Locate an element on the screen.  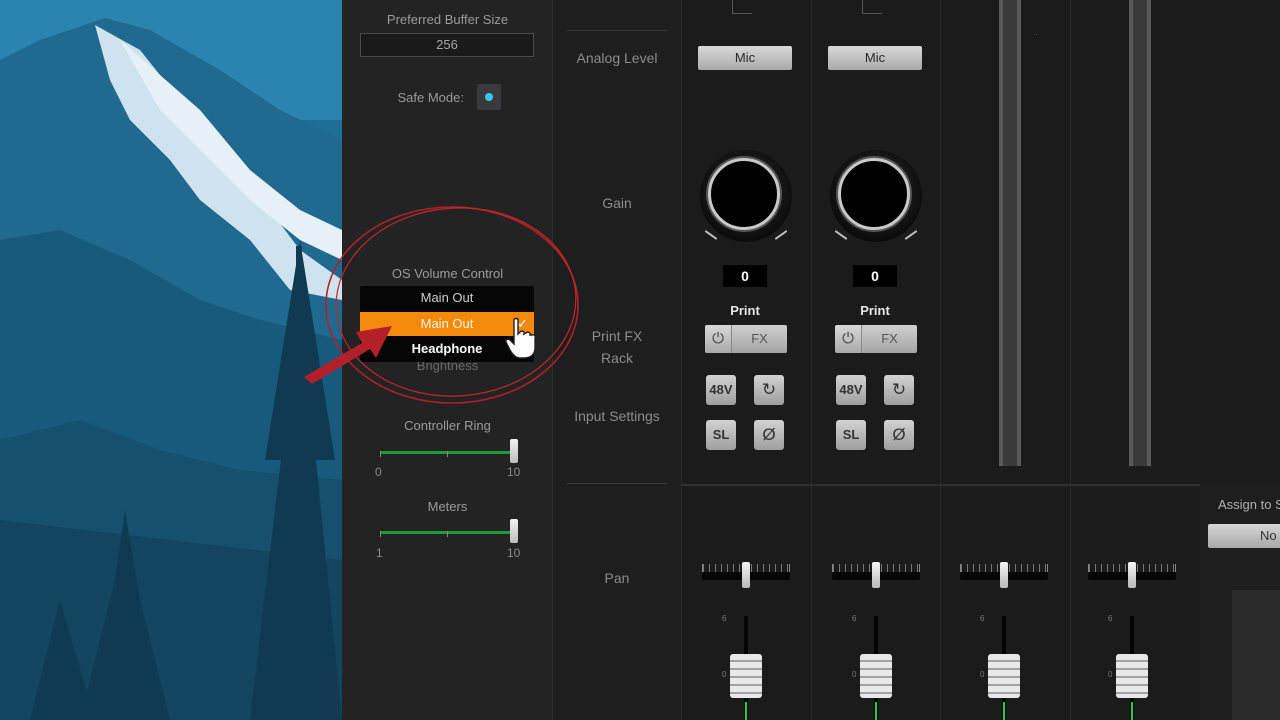
controller-ring-max: 10 is located at coordinates (514, 472).